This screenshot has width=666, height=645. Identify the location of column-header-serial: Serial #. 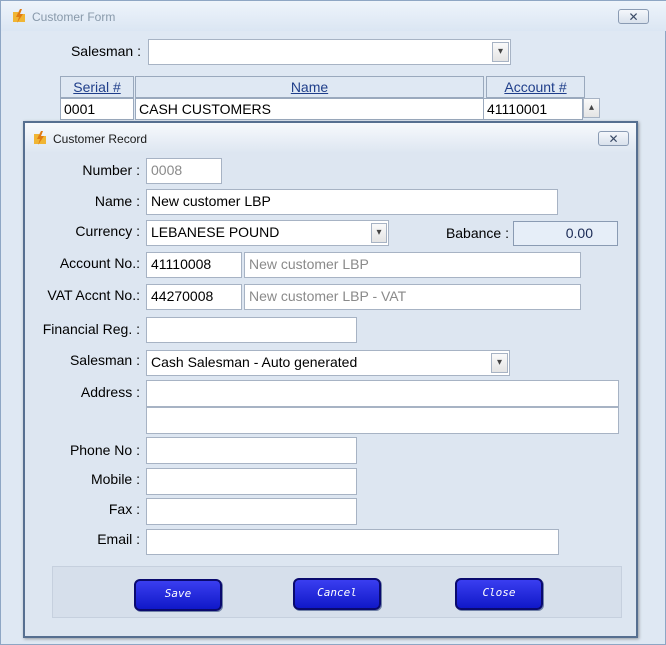
(97, 87).